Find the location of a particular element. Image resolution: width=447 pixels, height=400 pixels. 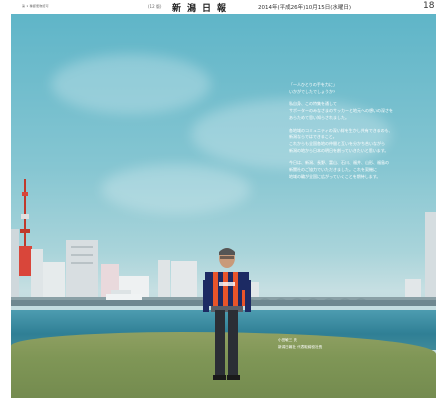

text-line: 各地域のコミュニティの深い絆を生かし共有できるのも、 is located at coordinates (341, 130).